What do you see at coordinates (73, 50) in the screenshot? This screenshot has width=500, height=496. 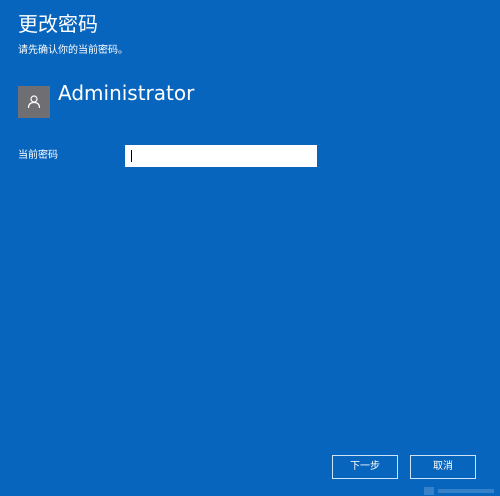 I see `page-subtitle: 请先确认你的当前密码。` at bounding box center [73, 50].